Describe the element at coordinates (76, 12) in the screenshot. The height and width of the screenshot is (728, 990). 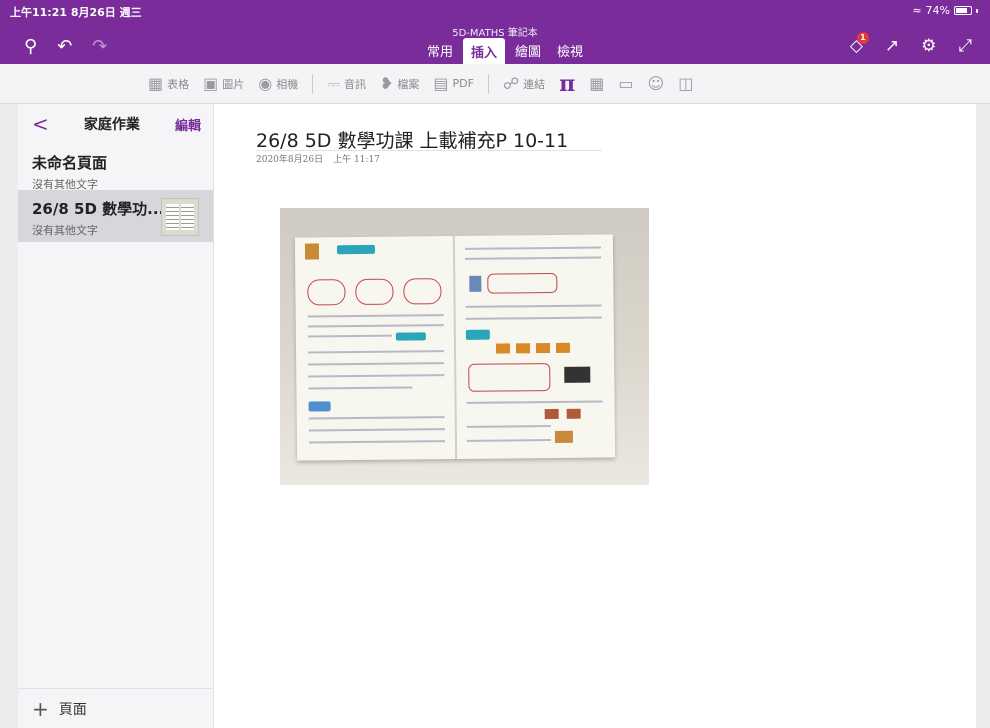
I see `status-time: 上午11:21 8月26日 週三` at that location.